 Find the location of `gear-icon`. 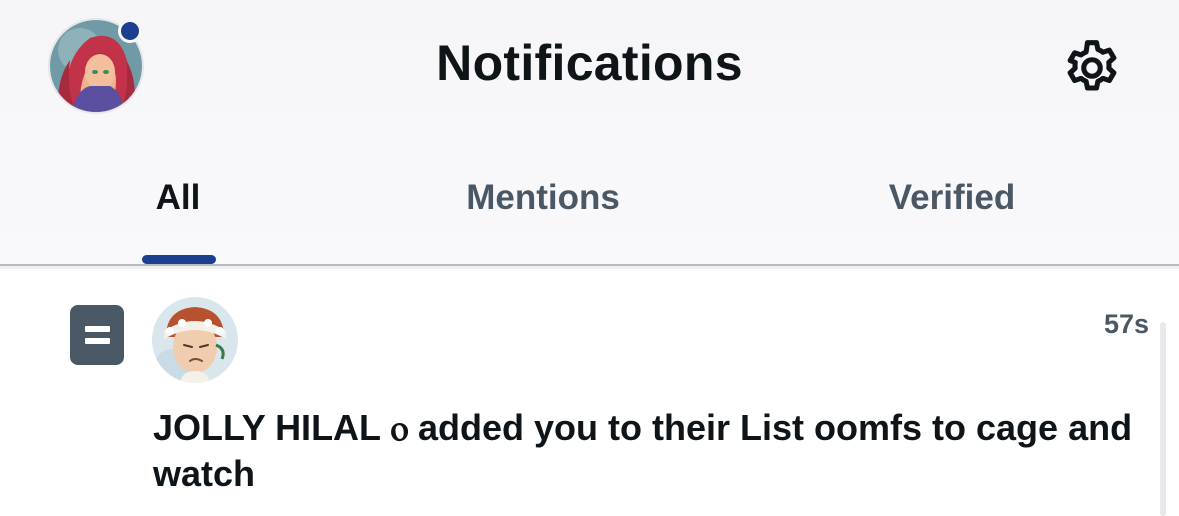

gear-icon is located at coordinates (1092, 65).